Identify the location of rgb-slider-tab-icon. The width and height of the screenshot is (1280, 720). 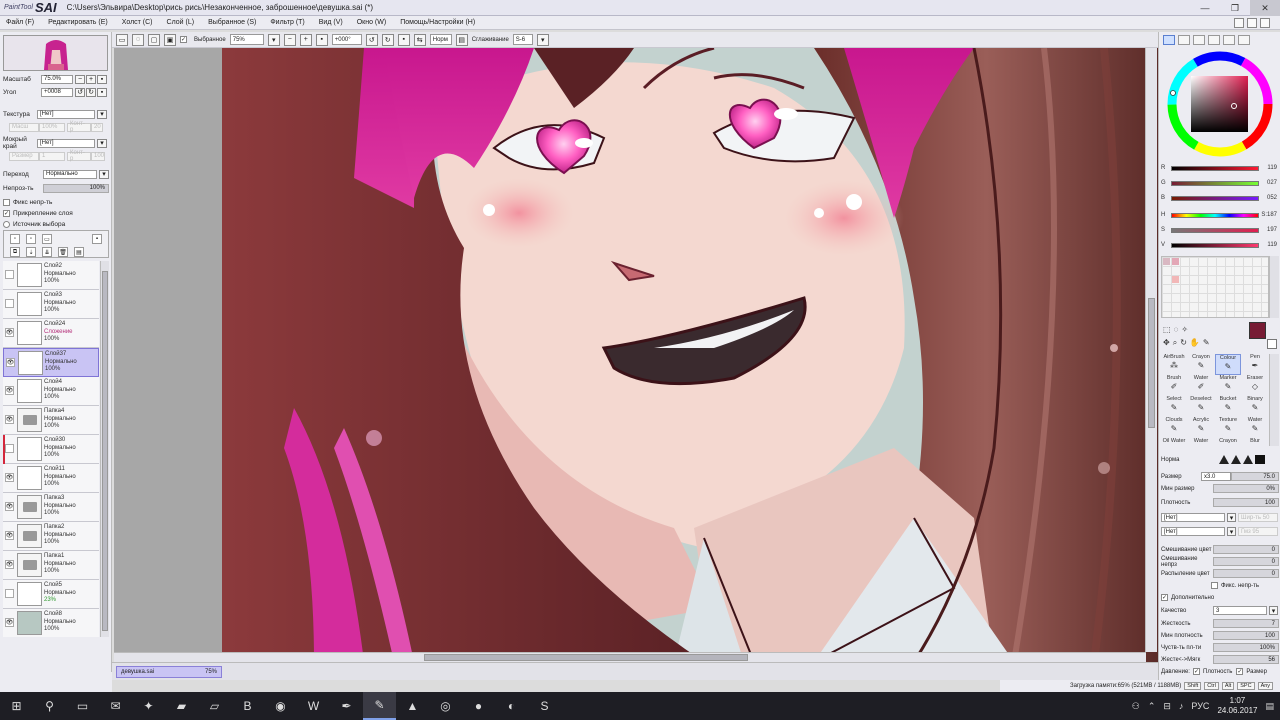
(1184, 40).